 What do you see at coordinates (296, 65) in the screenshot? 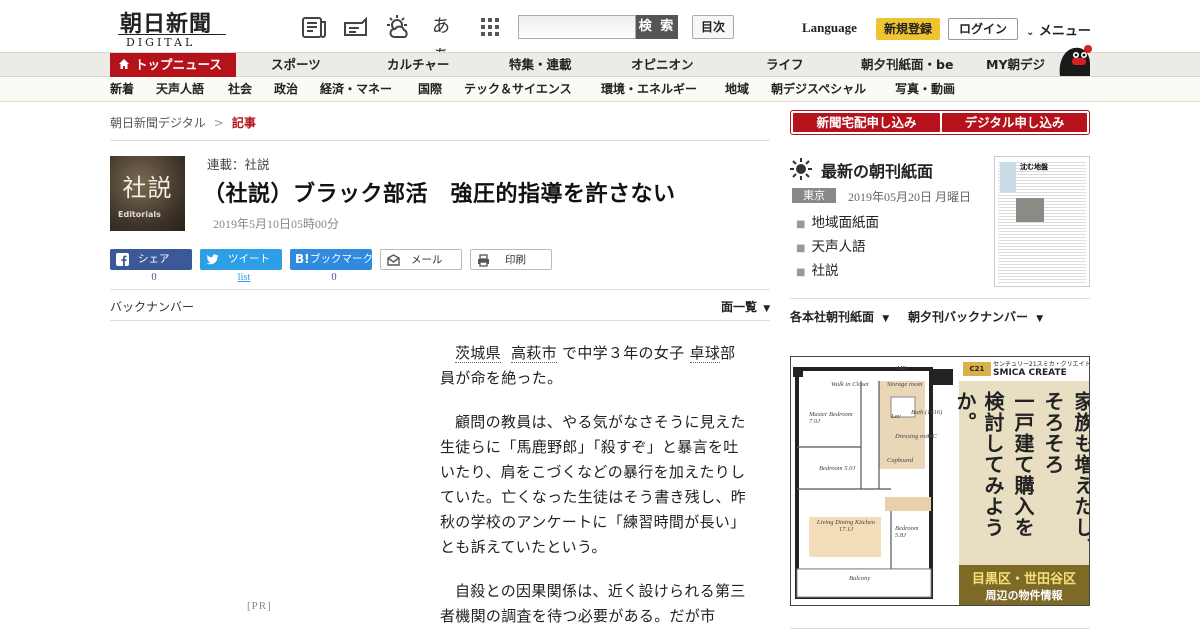
I see `nav-sports: スポーツ` at bounding box center [296, 65].